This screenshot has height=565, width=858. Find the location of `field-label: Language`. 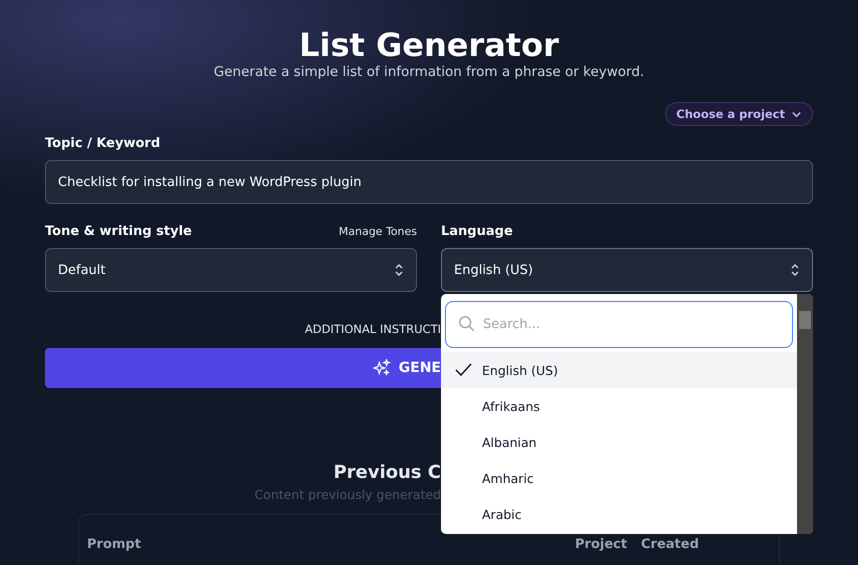

field-label: Language is located at coordinates (477, 231).